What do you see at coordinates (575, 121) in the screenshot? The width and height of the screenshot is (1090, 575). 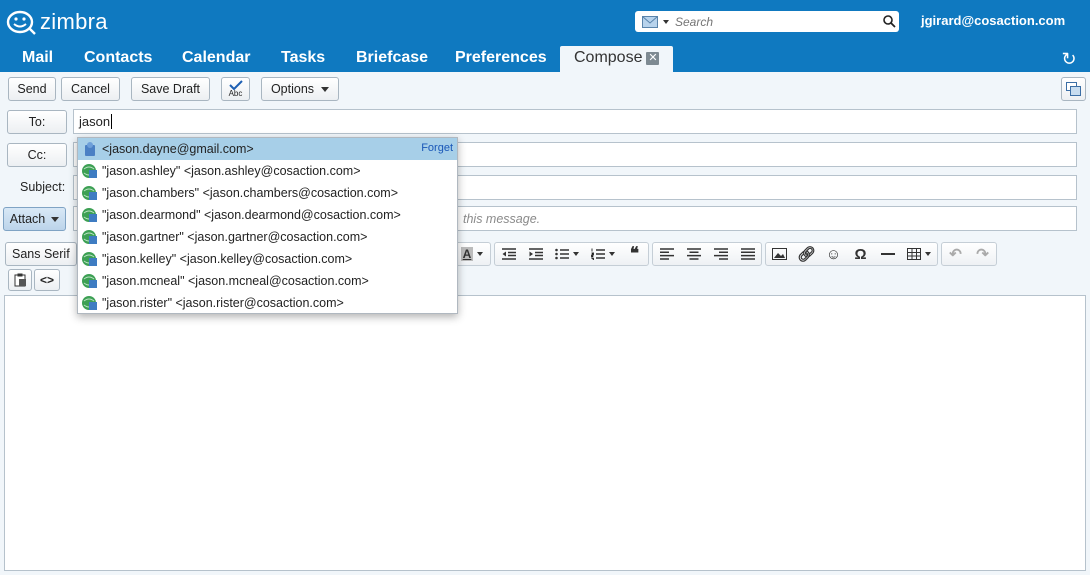 I see `to-field: jason` at bounding box center [575, 121].